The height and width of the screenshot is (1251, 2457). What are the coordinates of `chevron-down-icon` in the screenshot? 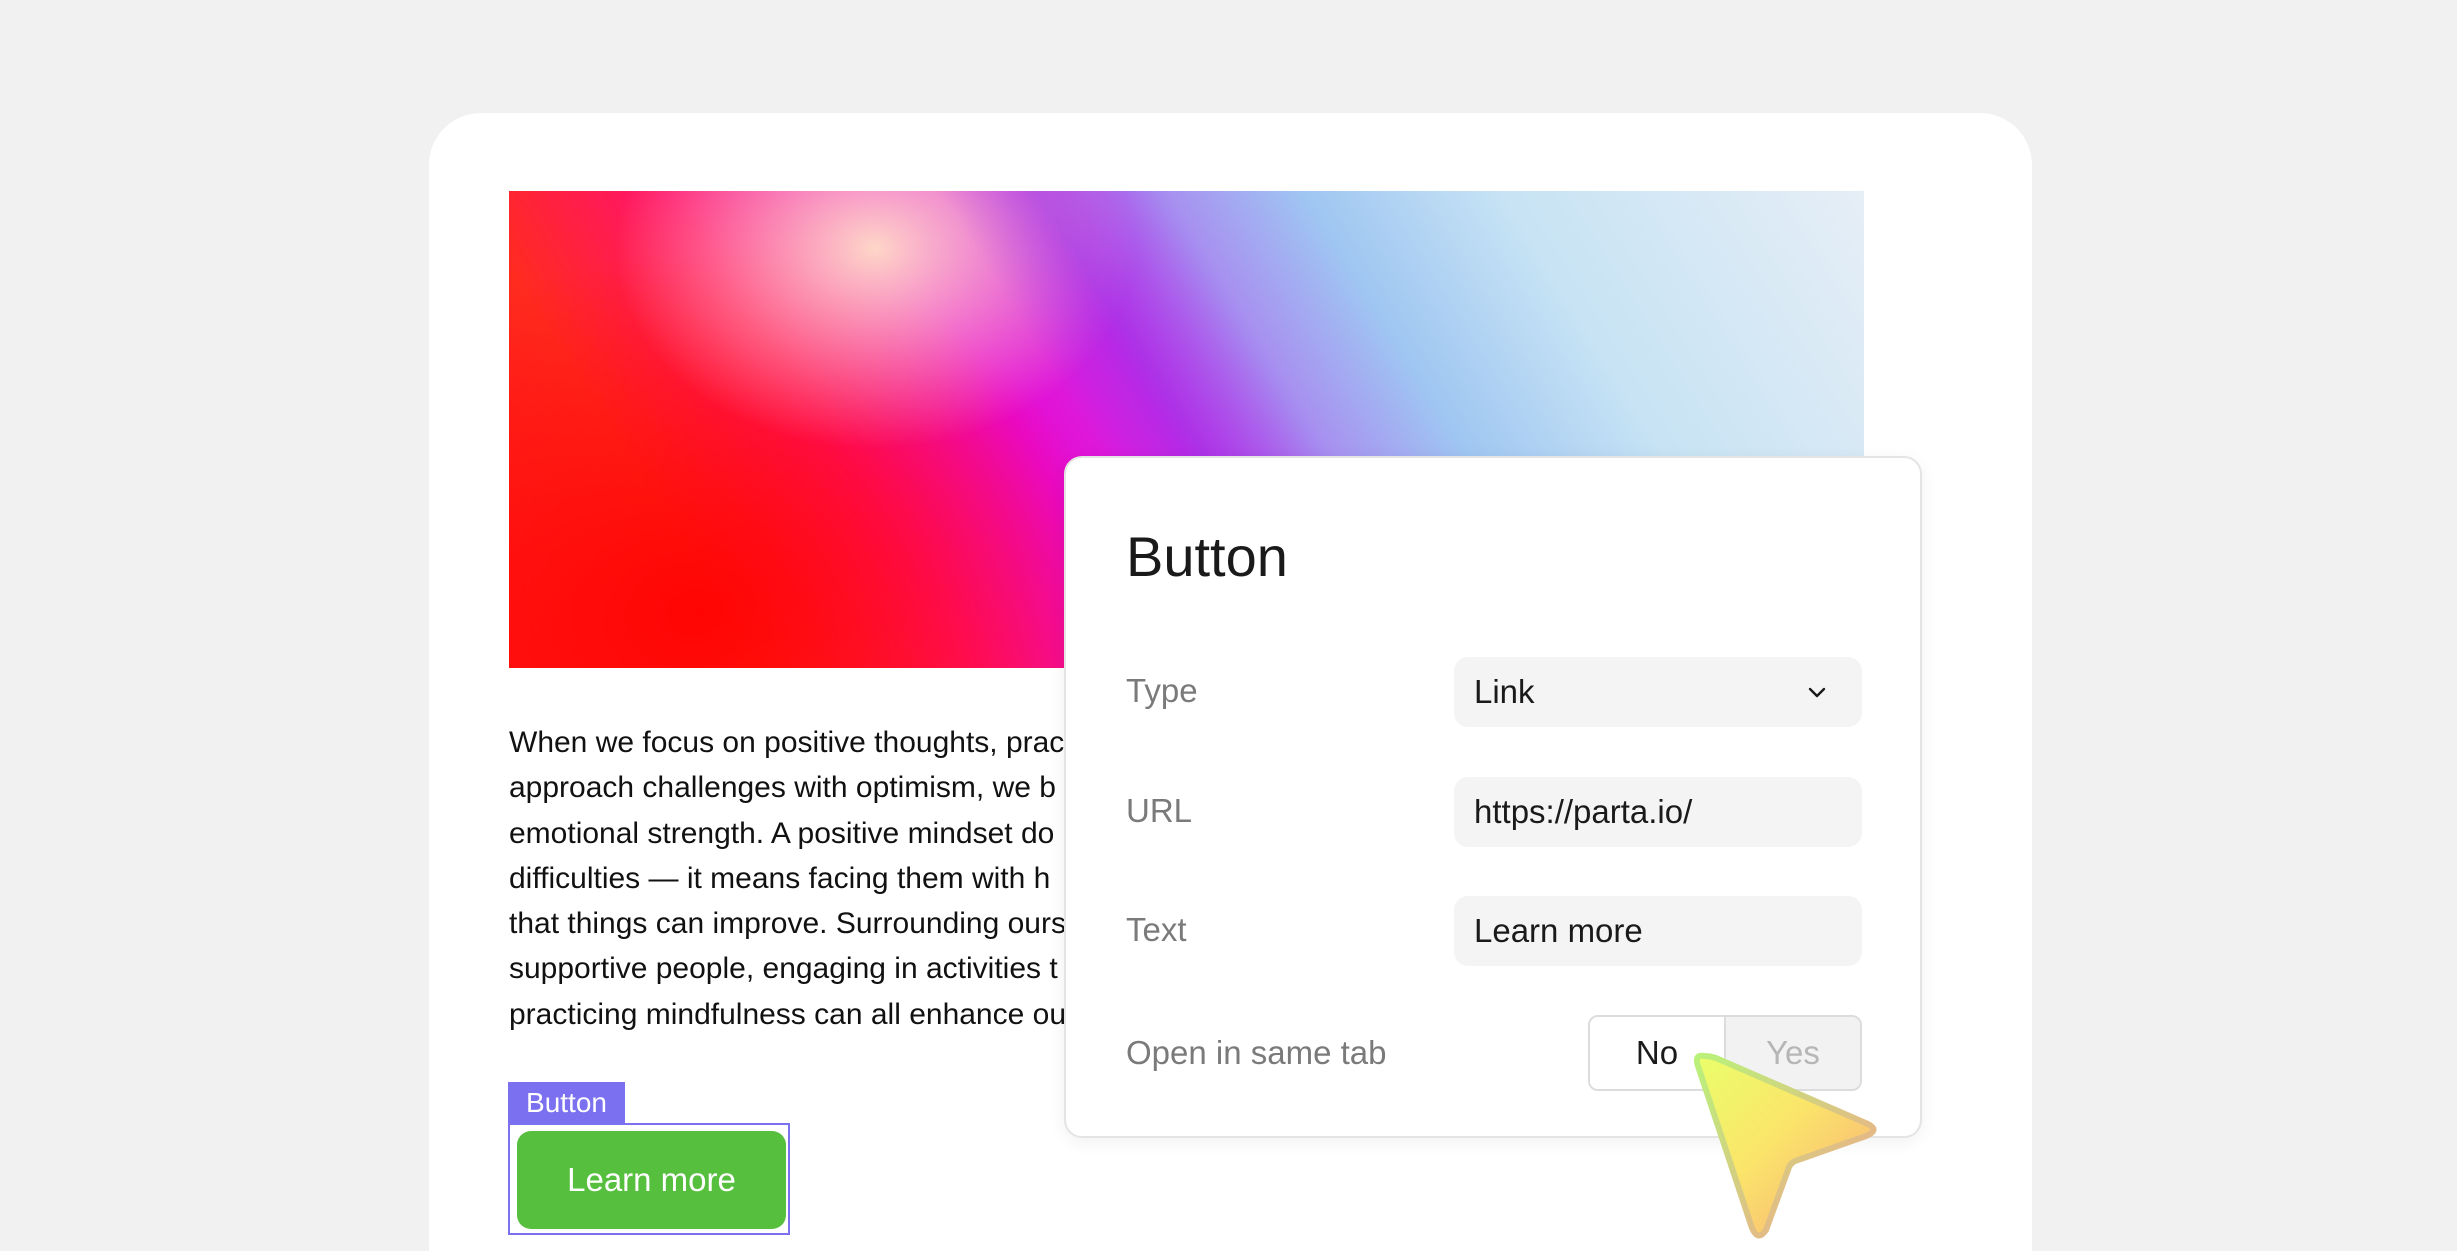 It's located at (1817, 692).